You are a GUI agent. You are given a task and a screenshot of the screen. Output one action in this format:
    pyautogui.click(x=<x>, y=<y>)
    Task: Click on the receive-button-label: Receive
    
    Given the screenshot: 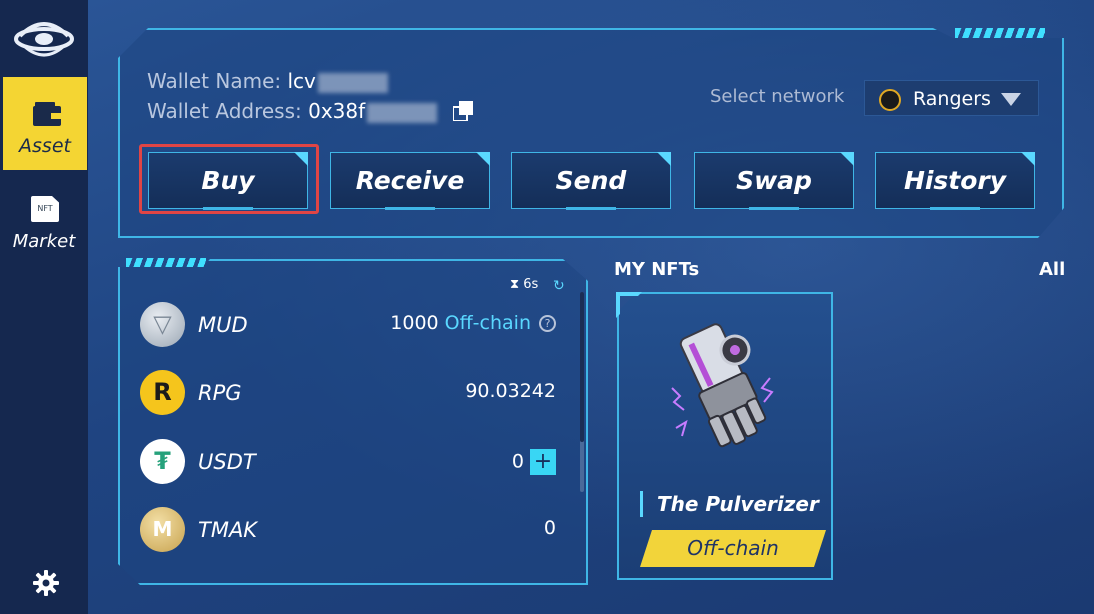 What is the action you would take?
    pyautogui.click(x=410, y=180)
    